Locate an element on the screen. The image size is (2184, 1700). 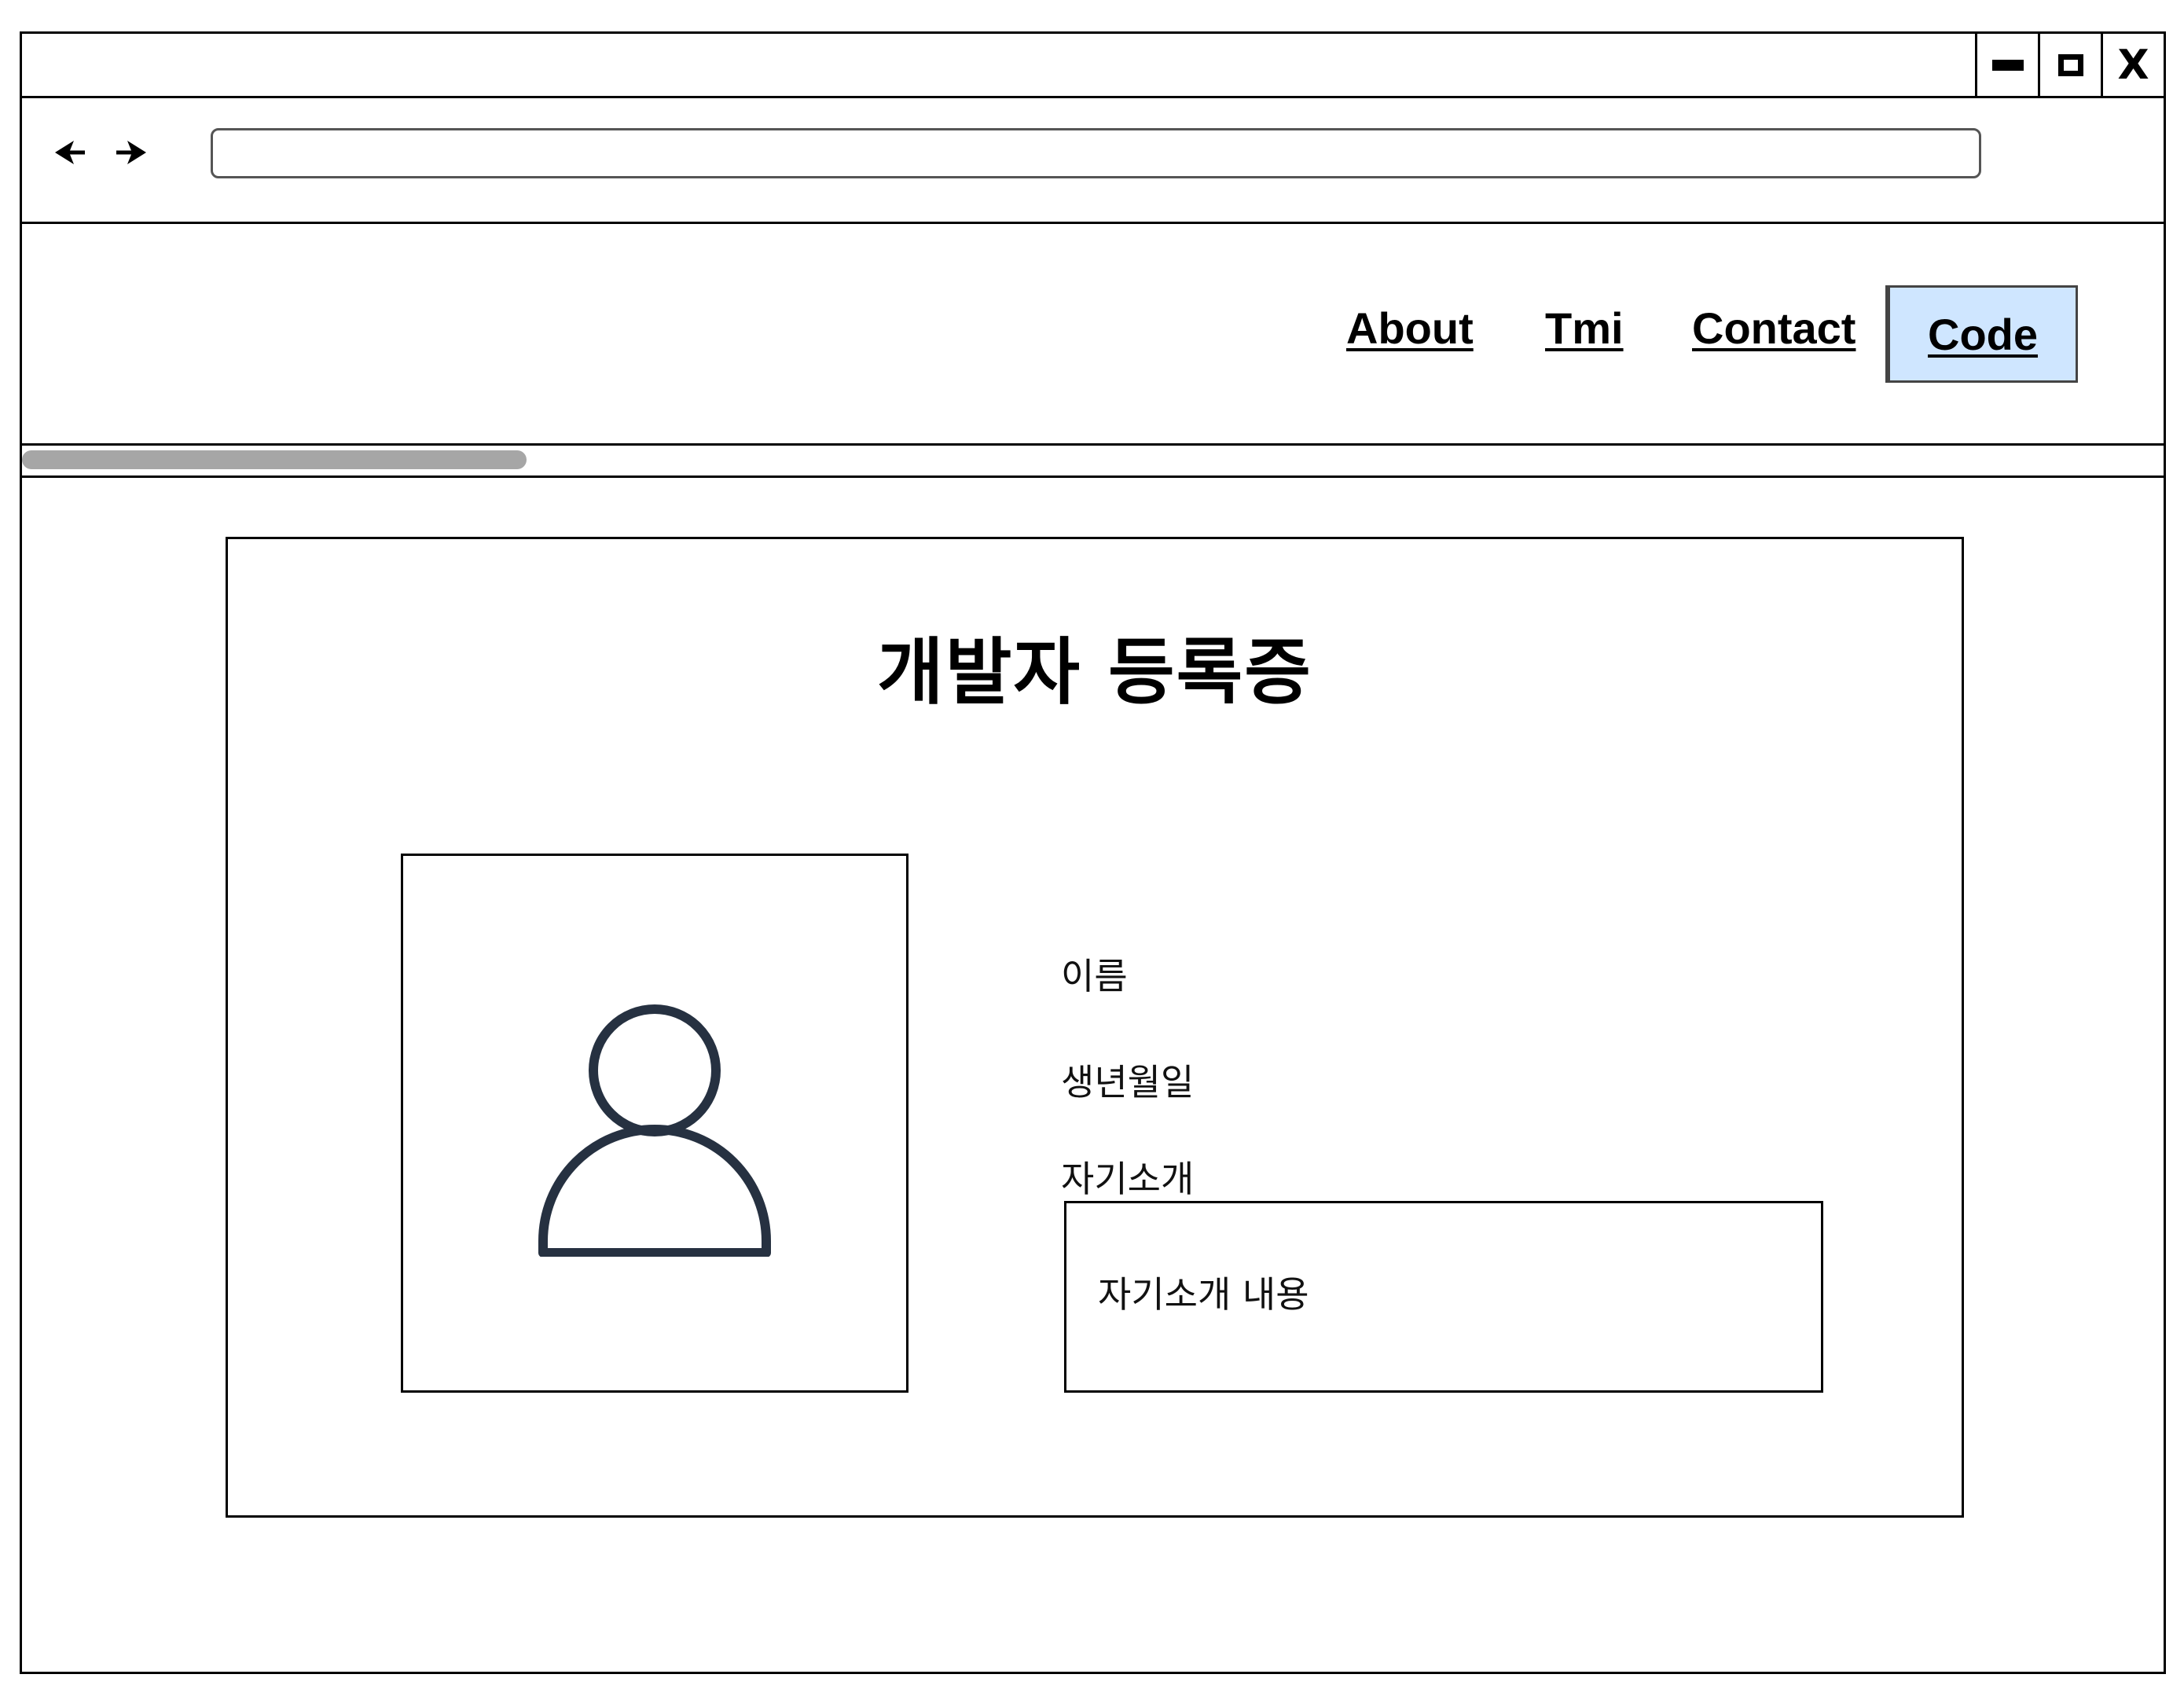
url-input is located at coordinates (1096, 153).